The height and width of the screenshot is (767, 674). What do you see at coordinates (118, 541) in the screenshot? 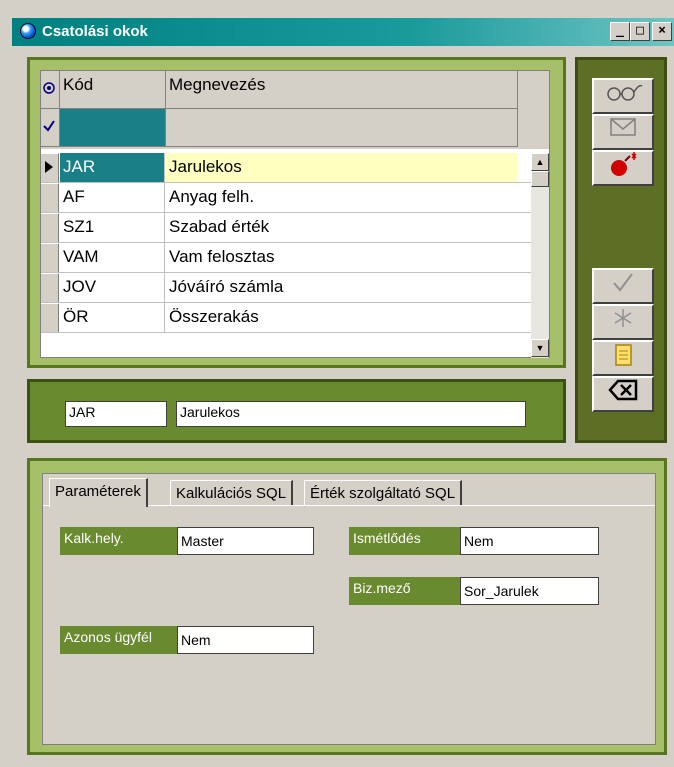
I see `kalk-hely-label: Kalk.hely.` at bounding box center [118, 541].